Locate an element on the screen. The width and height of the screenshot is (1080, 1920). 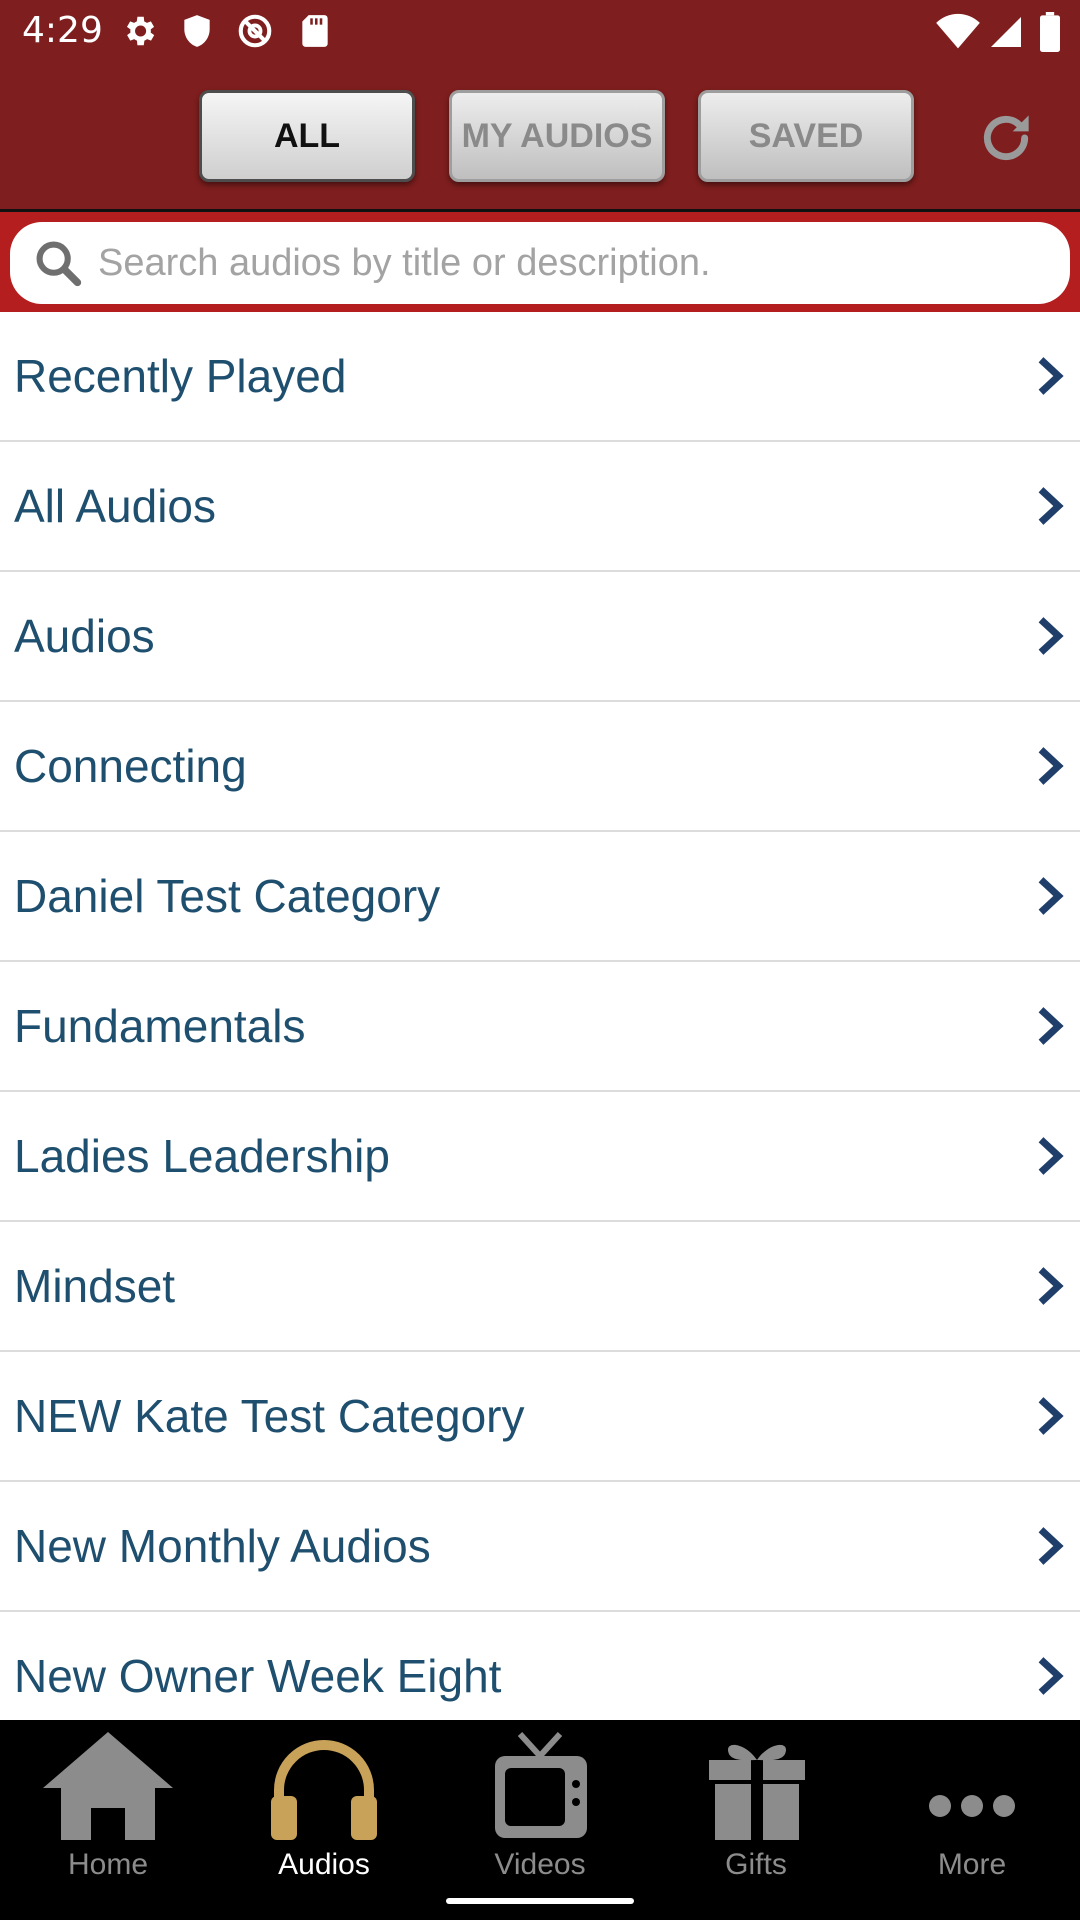
tab-videos: Videos is located at coordinates (540, 1820).